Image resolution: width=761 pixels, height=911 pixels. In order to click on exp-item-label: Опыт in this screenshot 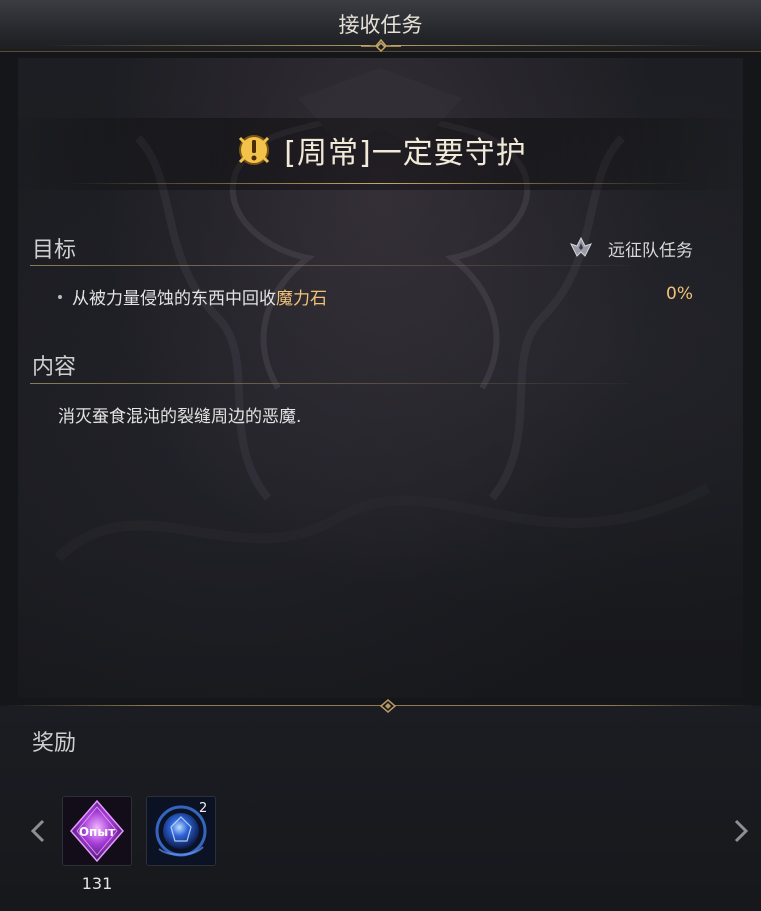, I will do `click(97, 832)`.